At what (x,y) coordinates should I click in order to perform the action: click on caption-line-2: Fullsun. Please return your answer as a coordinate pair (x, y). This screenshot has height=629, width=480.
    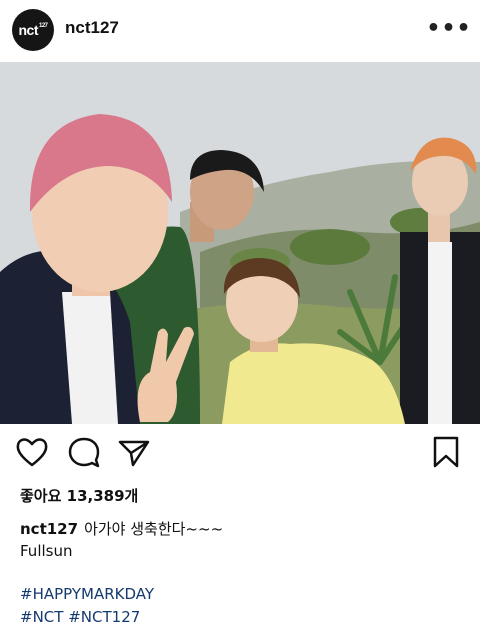
    Looking at the image, I should click on (46, 551).